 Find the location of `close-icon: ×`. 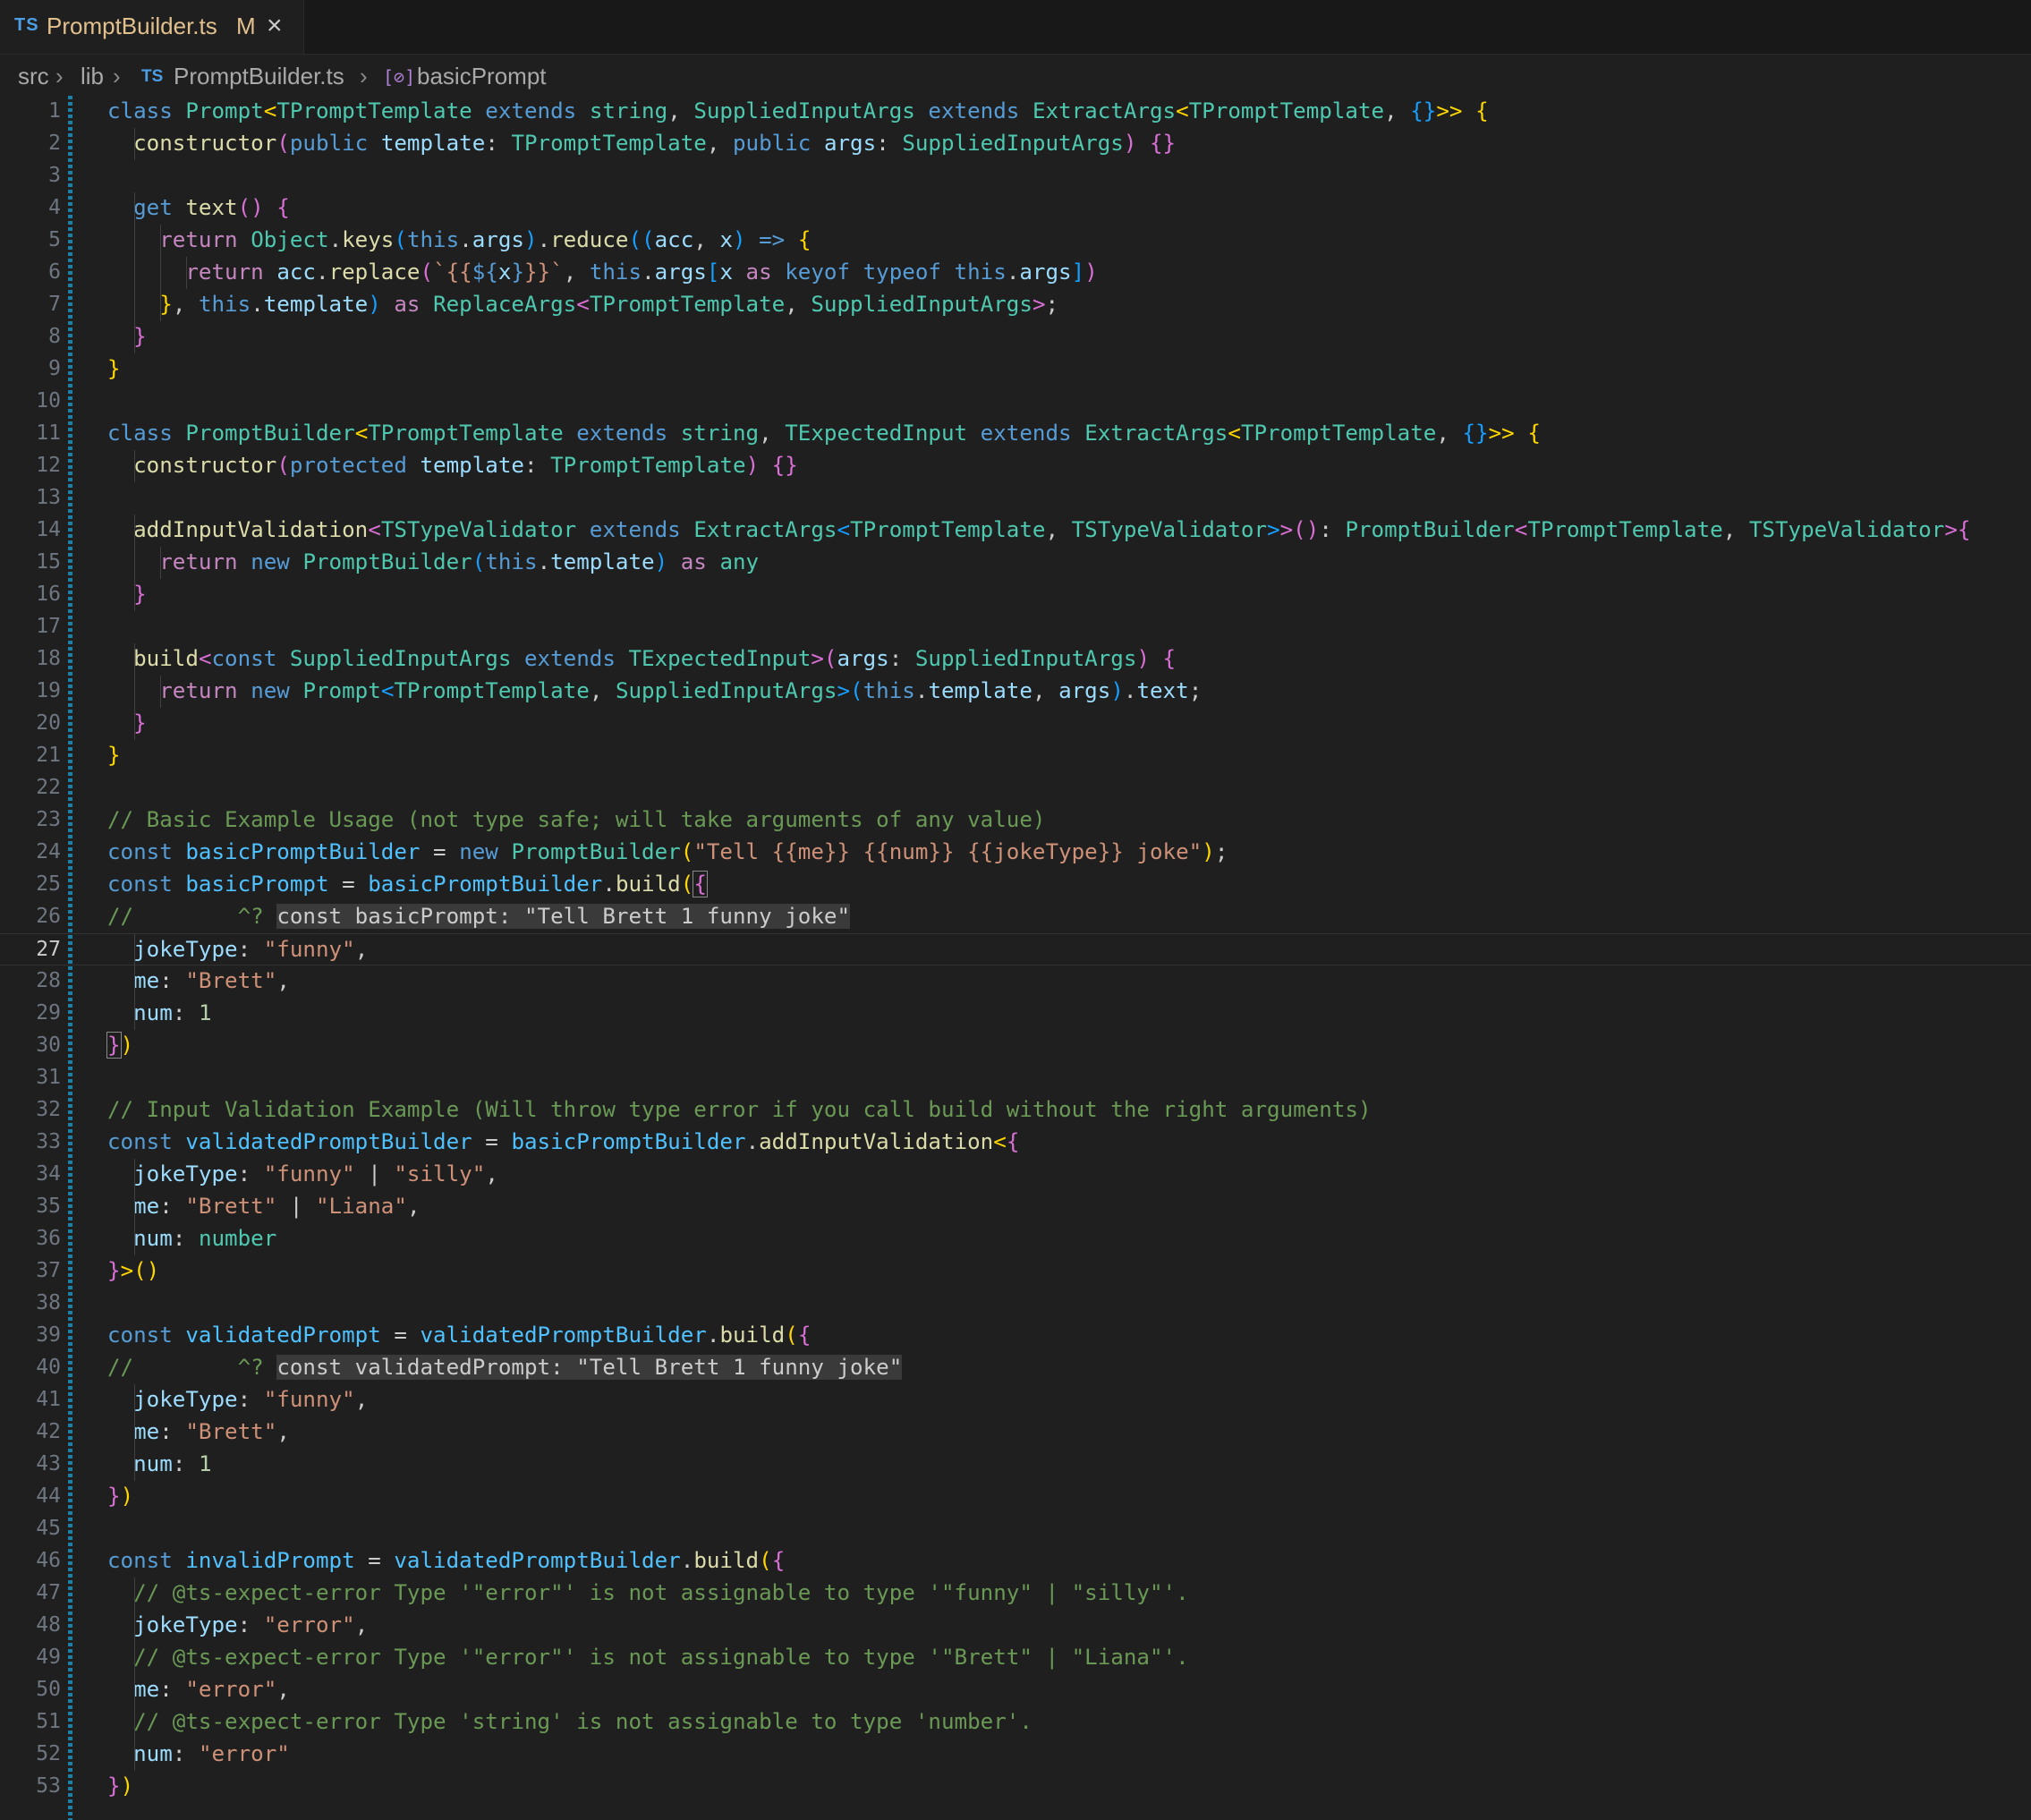

close-icon: × is located at coordinates (275, 26).